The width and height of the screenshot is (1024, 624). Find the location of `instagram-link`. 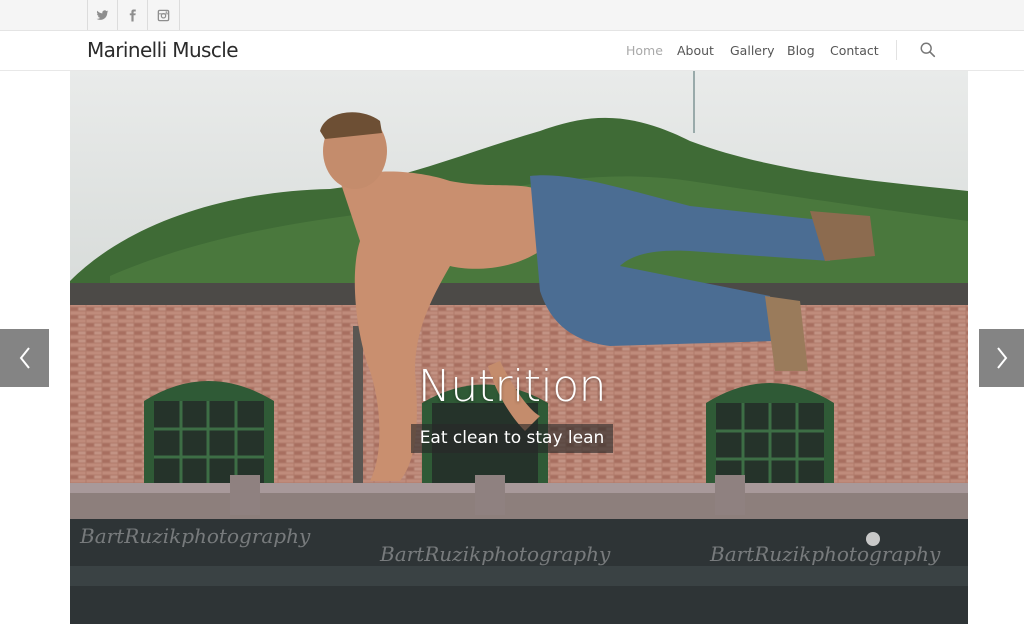

instagram-link is located at coordinates (163, 15).